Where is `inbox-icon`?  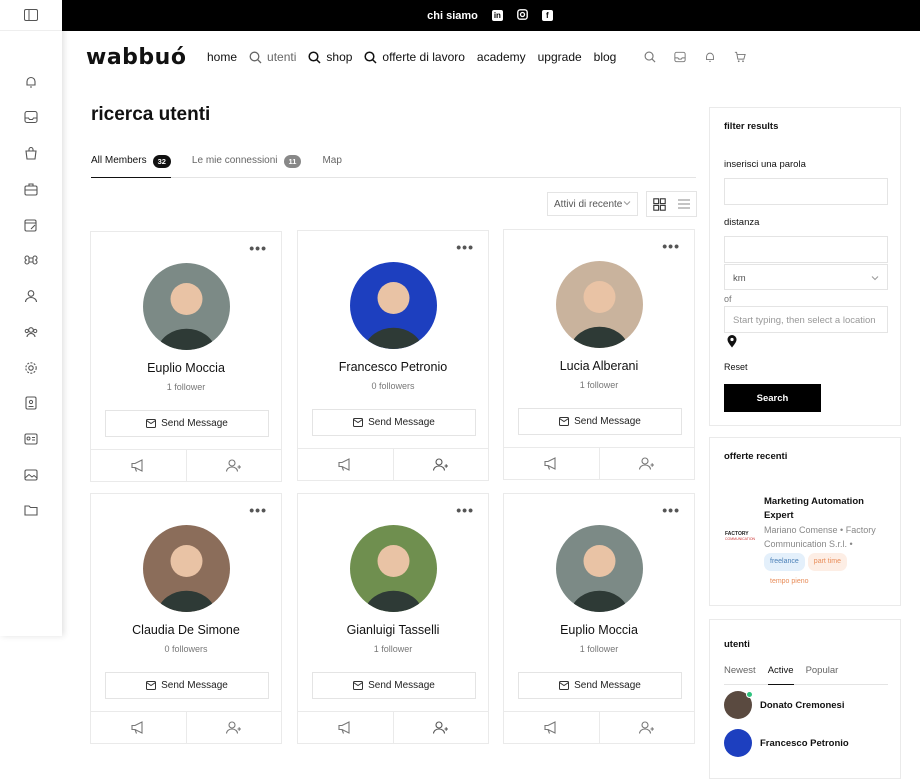 inbox-icon is located at coordinates (31, 117).